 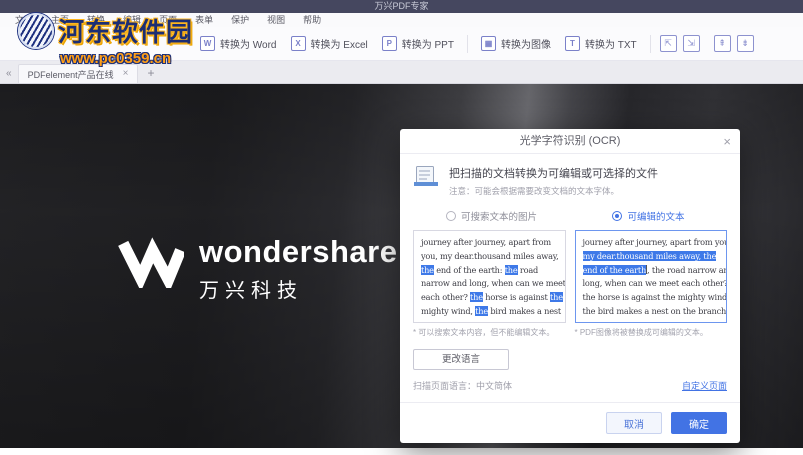 I want to click on language-label: 扫描页面语言：中文简体, so click(x=463, y=386).